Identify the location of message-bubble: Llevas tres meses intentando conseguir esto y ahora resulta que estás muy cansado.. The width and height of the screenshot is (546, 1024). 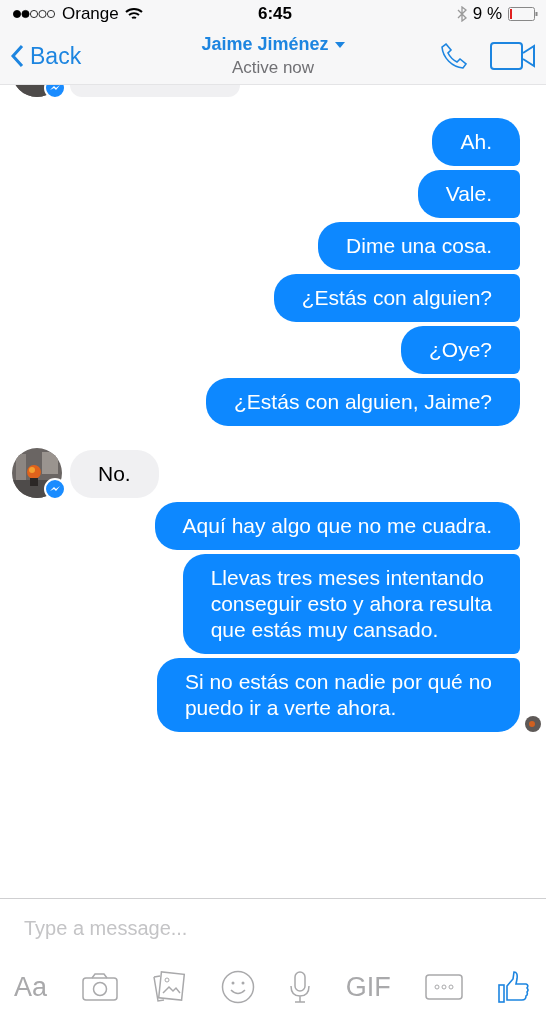
(351, 604).